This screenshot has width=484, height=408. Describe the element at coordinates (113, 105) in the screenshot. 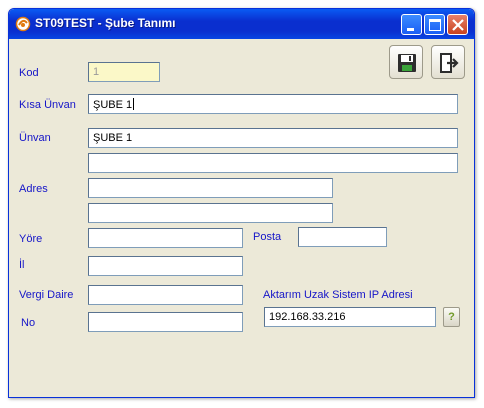

I see `kisa-unvan-value: ŞUBE 1` at that location.